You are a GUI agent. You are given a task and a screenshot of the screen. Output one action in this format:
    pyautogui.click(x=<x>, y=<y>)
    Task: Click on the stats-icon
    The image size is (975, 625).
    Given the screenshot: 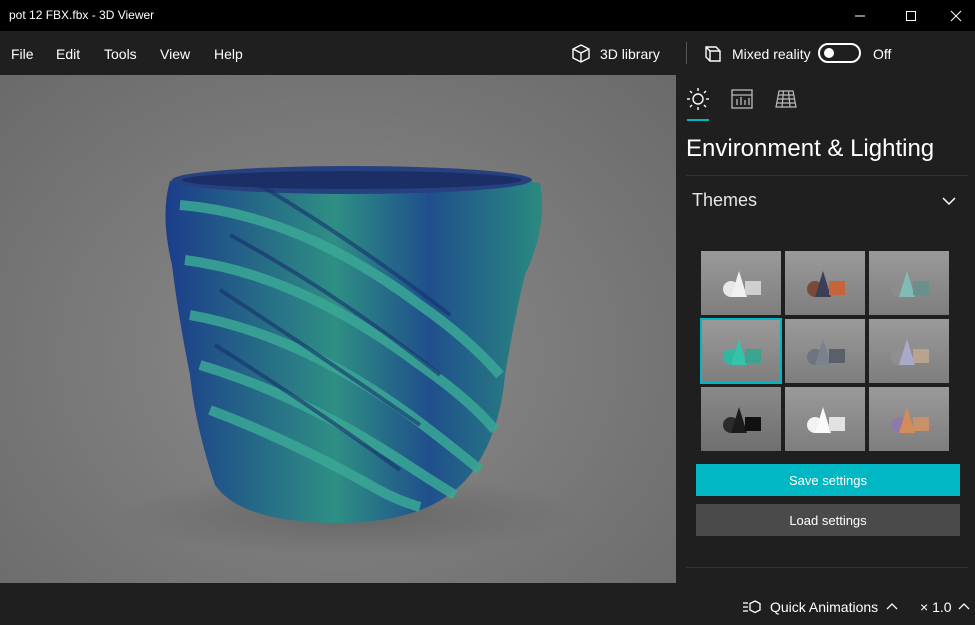 What is the action you would take?
    pyautogui.click(x=742, y=99)
    